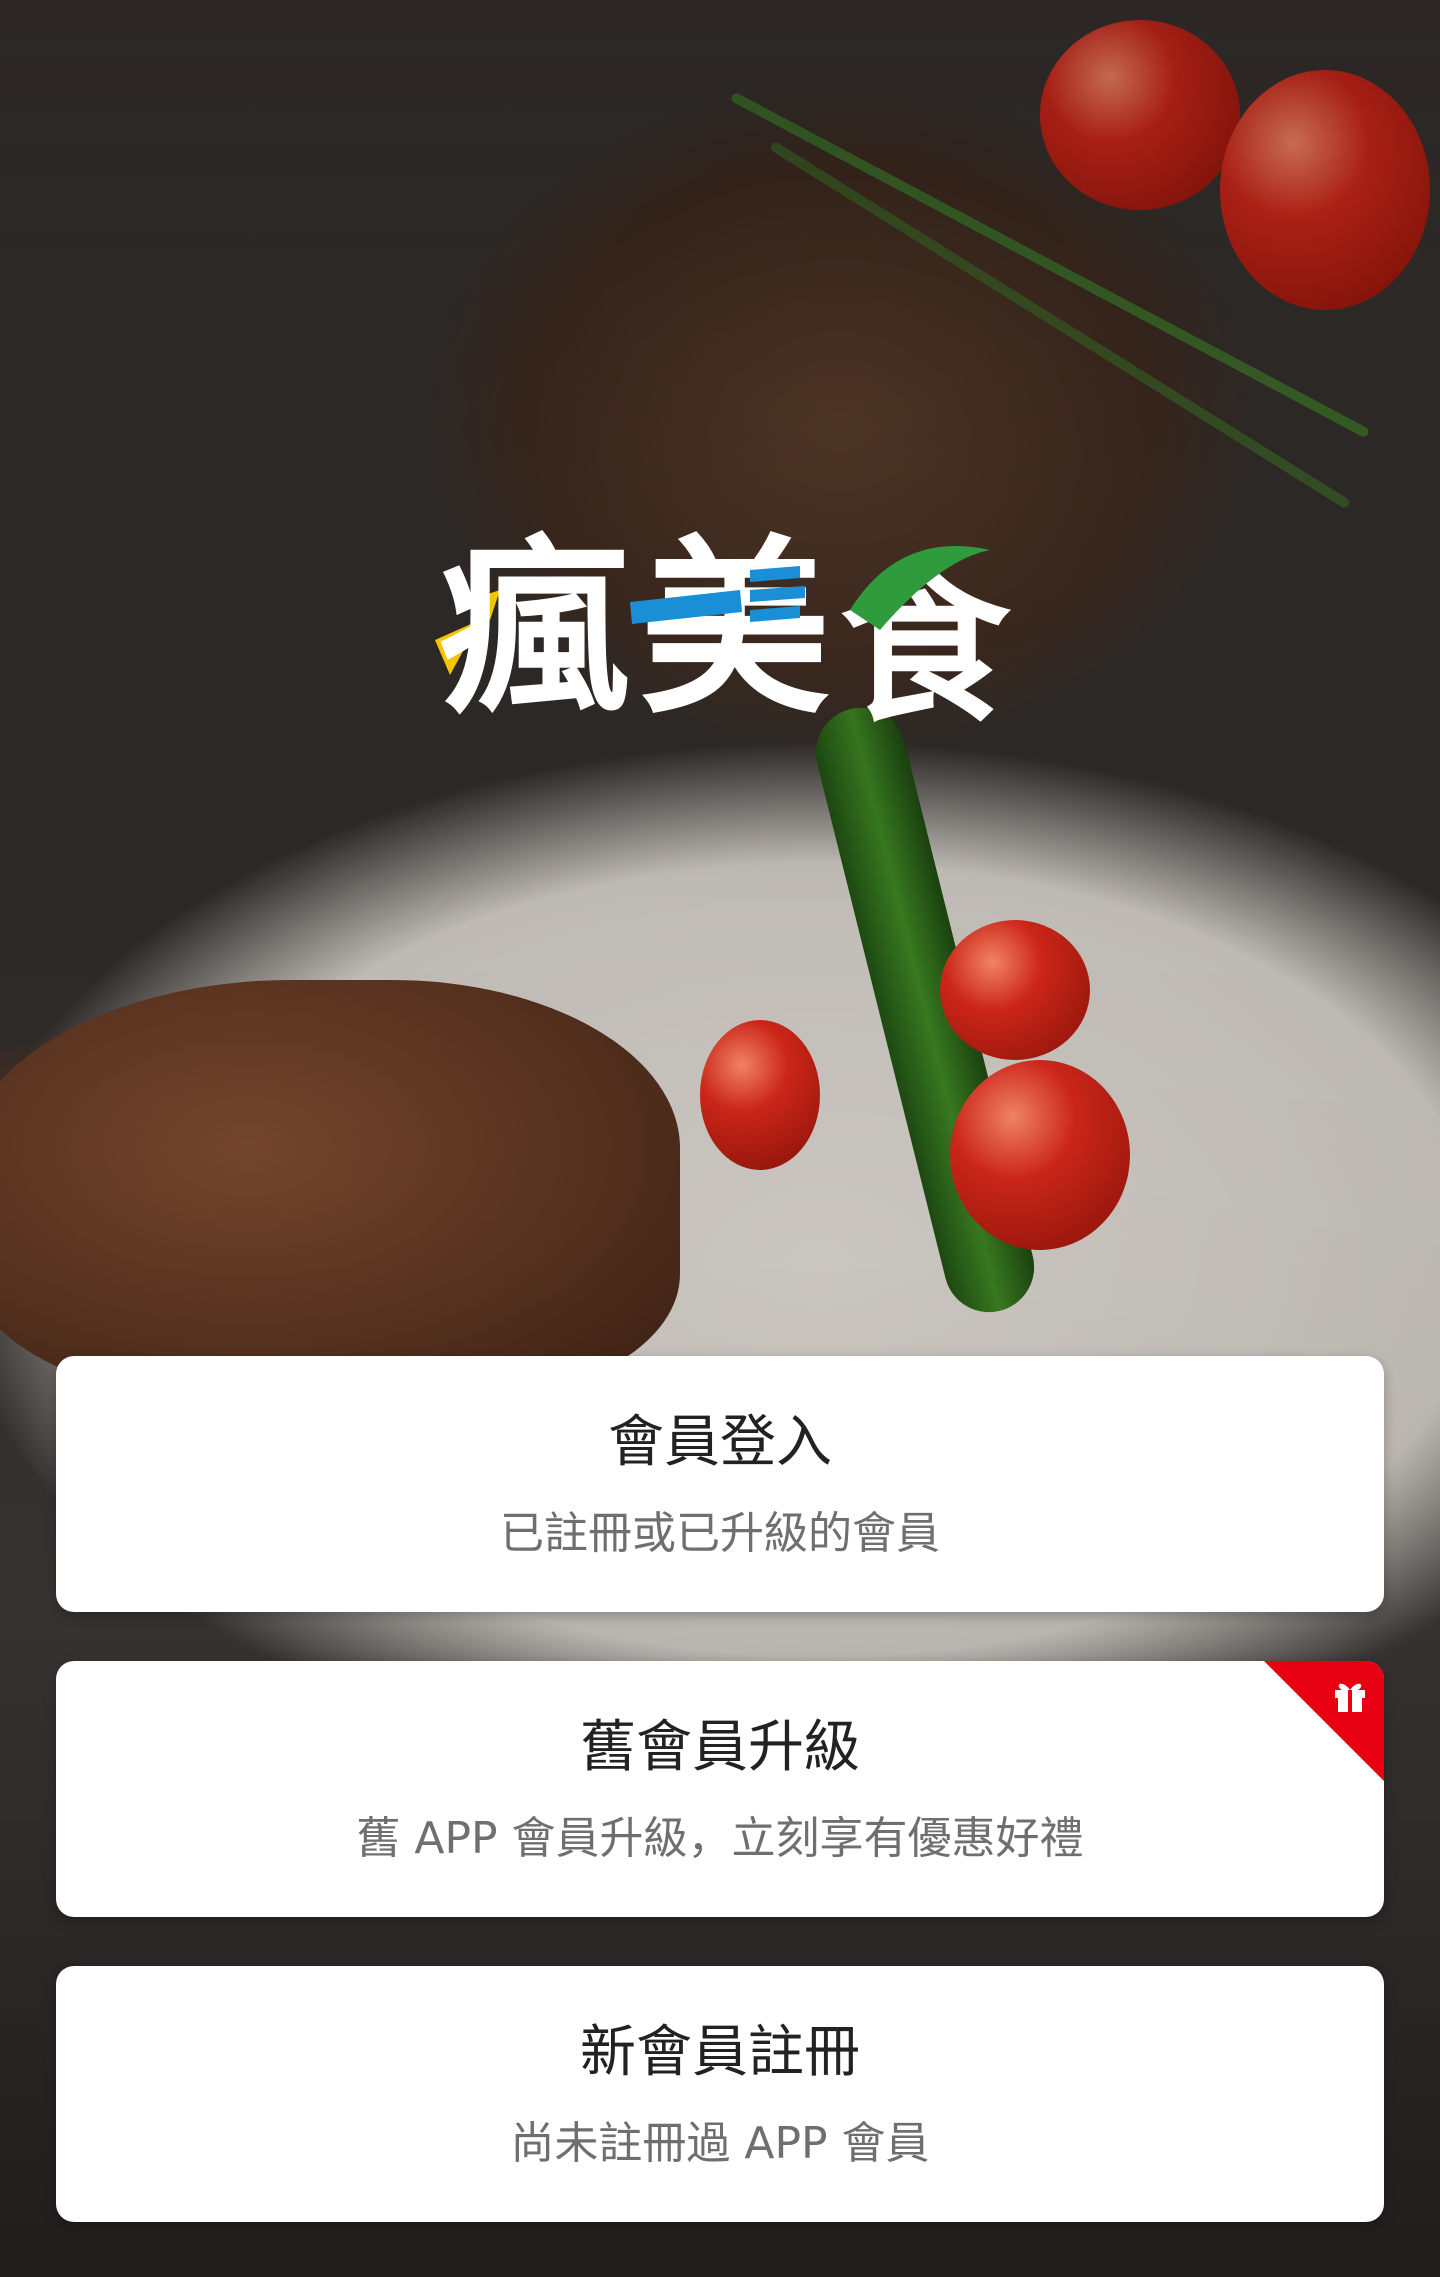  Describe the element at coordinates (720, 1747) in the screenshot. I see `member-upgrade-title: 舊會員升級` at that location.